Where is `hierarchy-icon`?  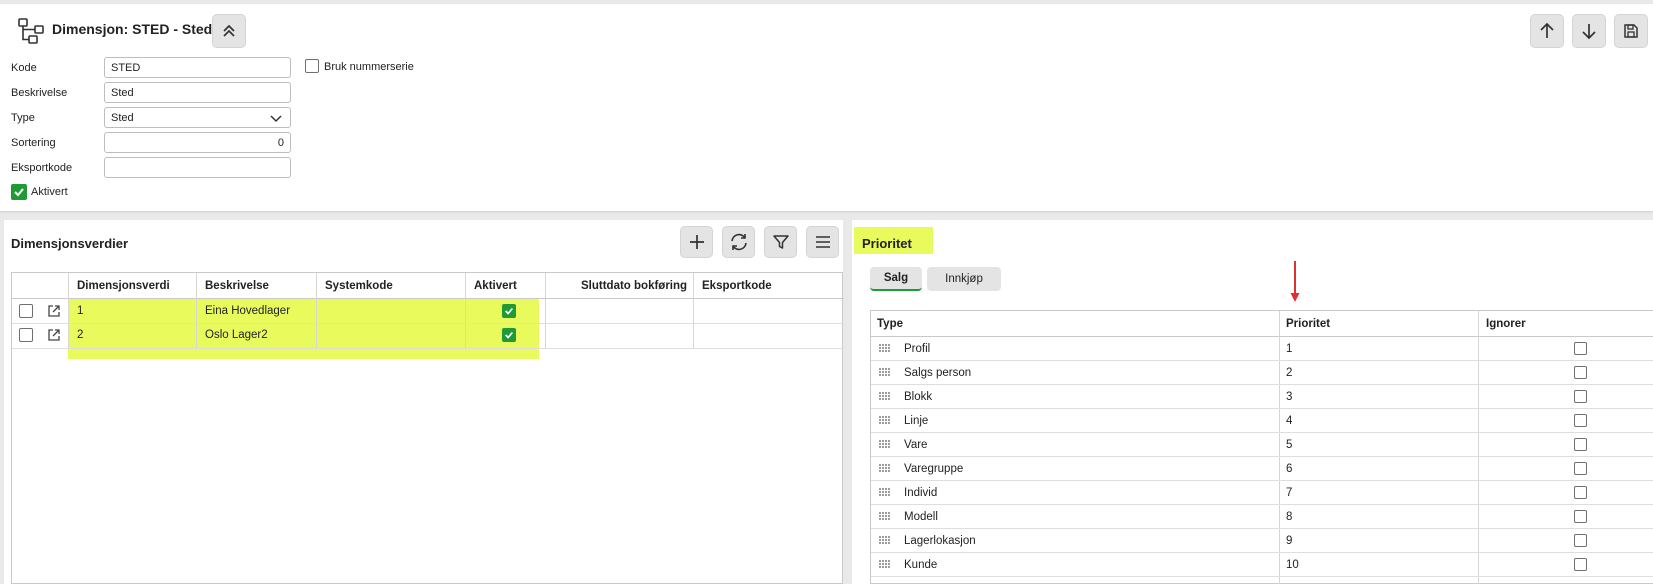
hierarchy-icon is located at coordinates (31, 31).